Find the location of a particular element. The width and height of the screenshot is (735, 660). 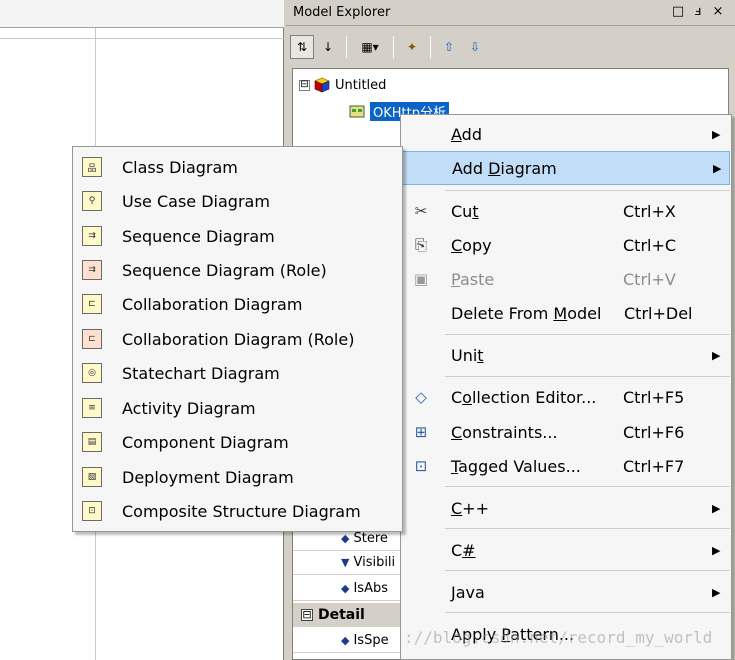

submenu-item-label: Composite Structure Diagram is located at coordinates (241, 511).